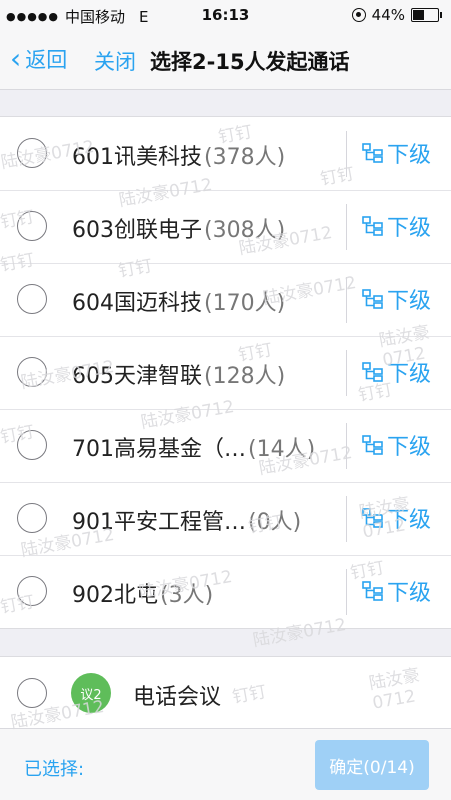  I want to click on department-name: 902北屯(3人), so click(143, 595).